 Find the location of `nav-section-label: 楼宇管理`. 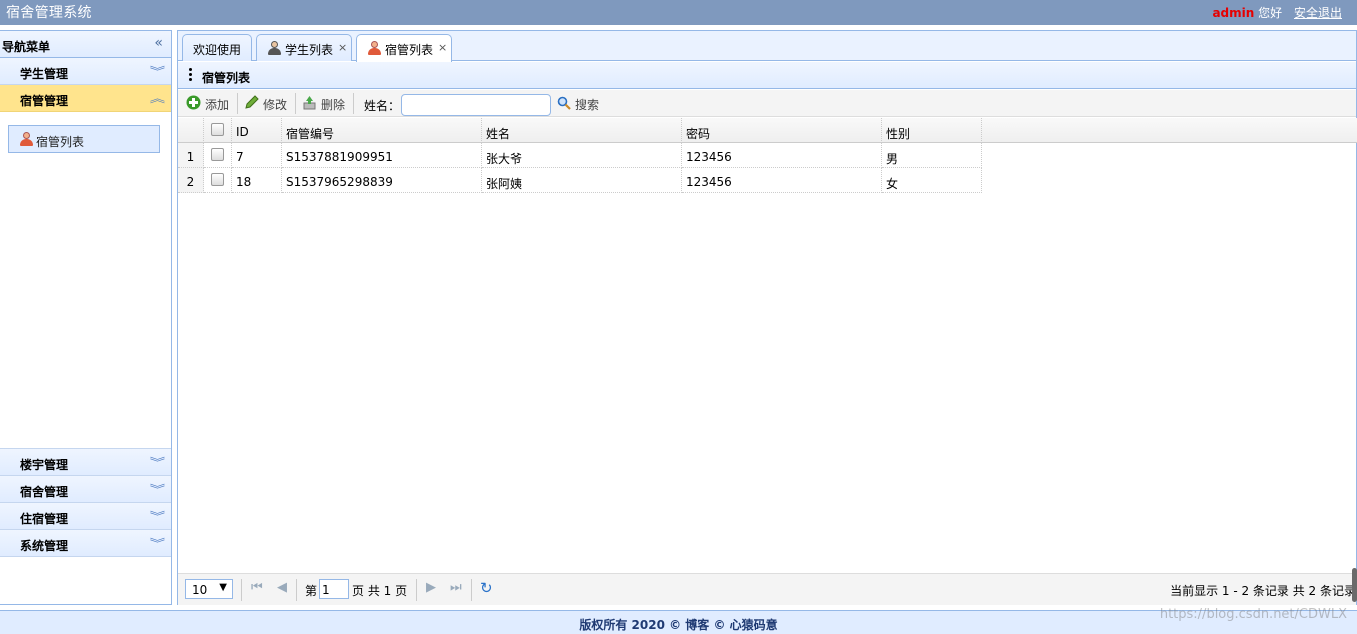

nav-section-label: 楼宇管理 is located at coordinates (44, 465).